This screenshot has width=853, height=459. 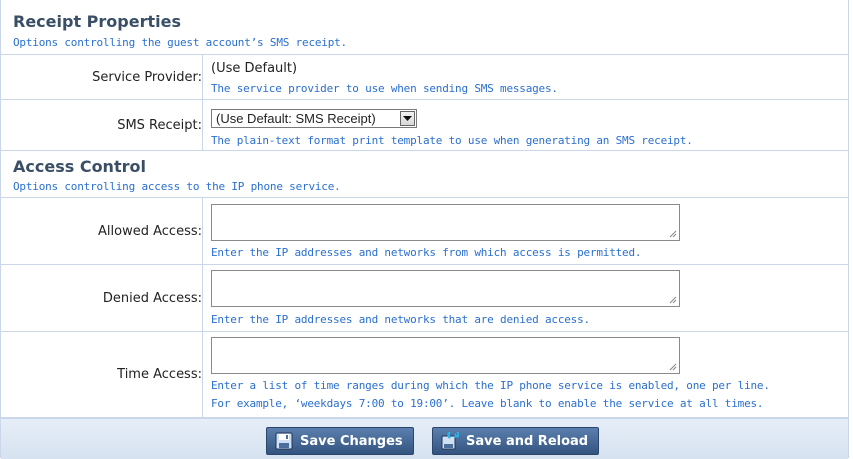 I want to click on time-access-input, so click(x=445, y=355).